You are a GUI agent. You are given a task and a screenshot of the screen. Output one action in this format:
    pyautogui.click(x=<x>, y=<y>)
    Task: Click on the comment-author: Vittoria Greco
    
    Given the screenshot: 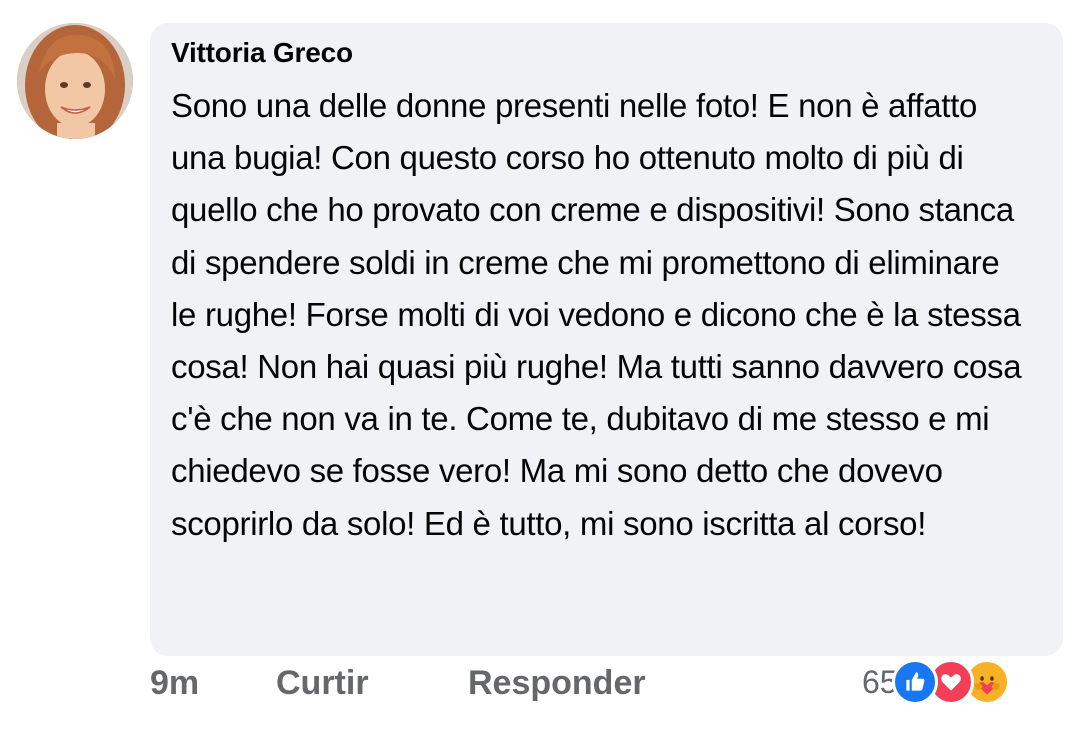 What is the action you would take?
    pyautogui.click(x=607, y=53)
    